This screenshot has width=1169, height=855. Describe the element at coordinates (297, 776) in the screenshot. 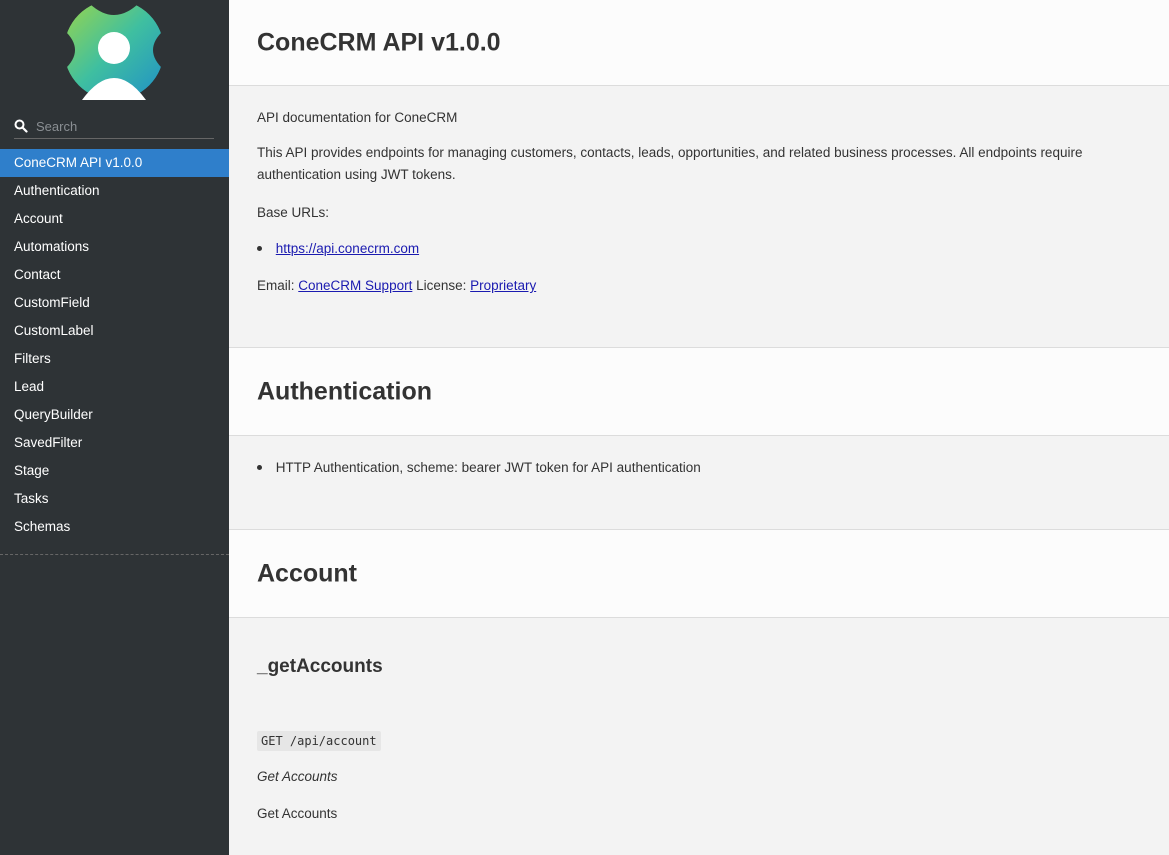

I see `operation-summary: Get Accounts` at that location.